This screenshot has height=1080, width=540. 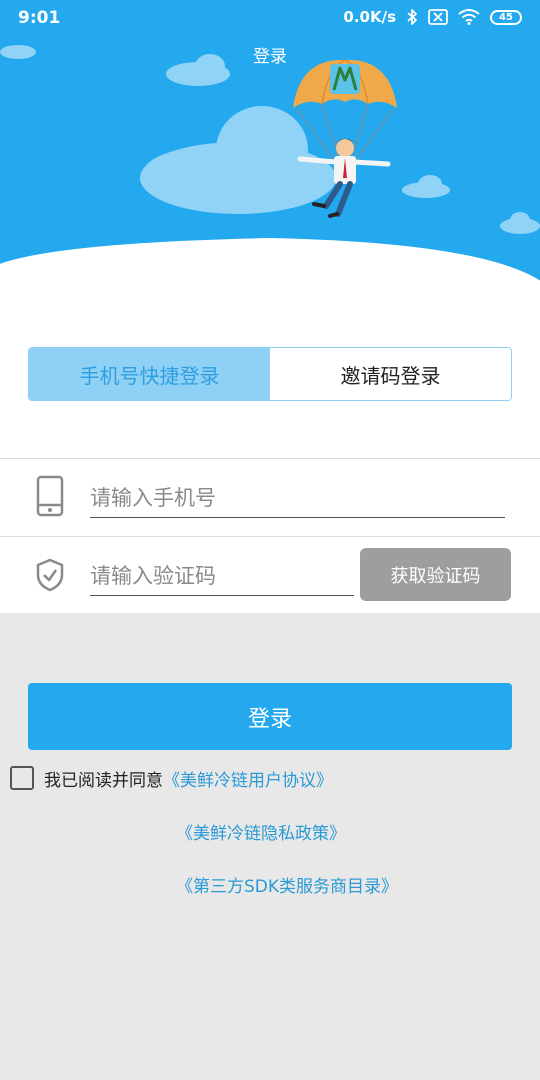 I want to click on network-speed: 0.0K/s, so click(x=369, y=17).